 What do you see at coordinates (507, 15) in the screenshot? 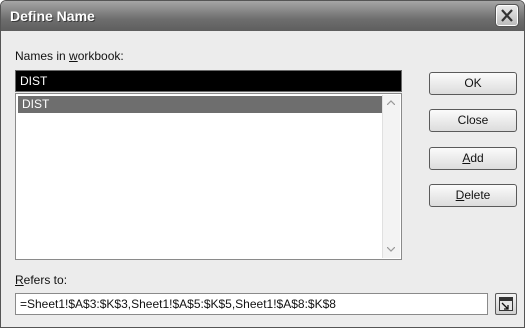
I see `close-window-button` at bounding box center [507, 15].